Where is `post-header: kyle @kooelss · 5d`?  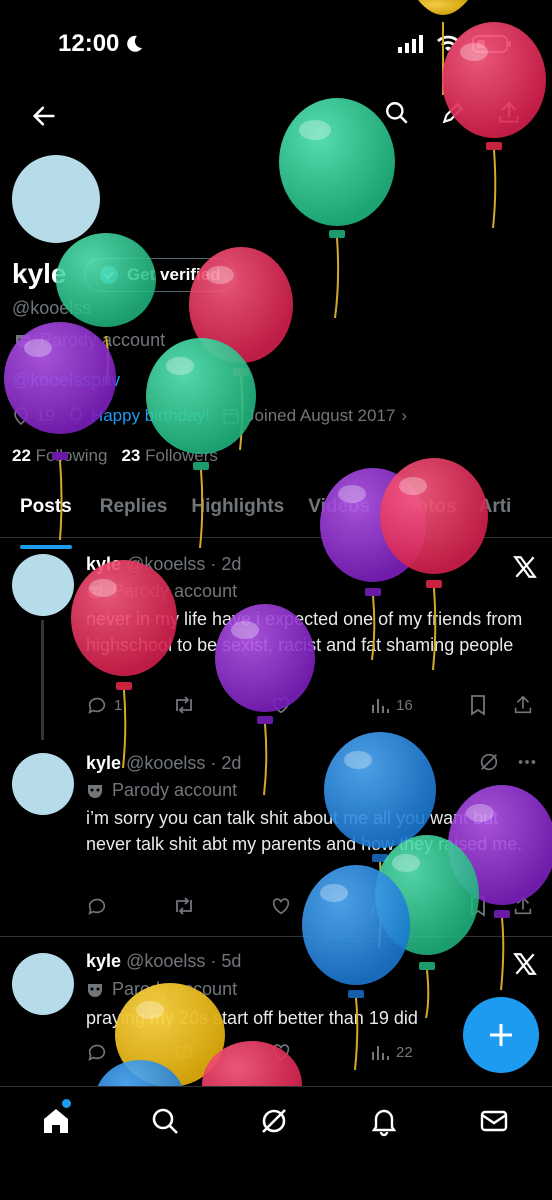 post-header: kyle @kooelss · 5d is located at coordinates (163, 961).